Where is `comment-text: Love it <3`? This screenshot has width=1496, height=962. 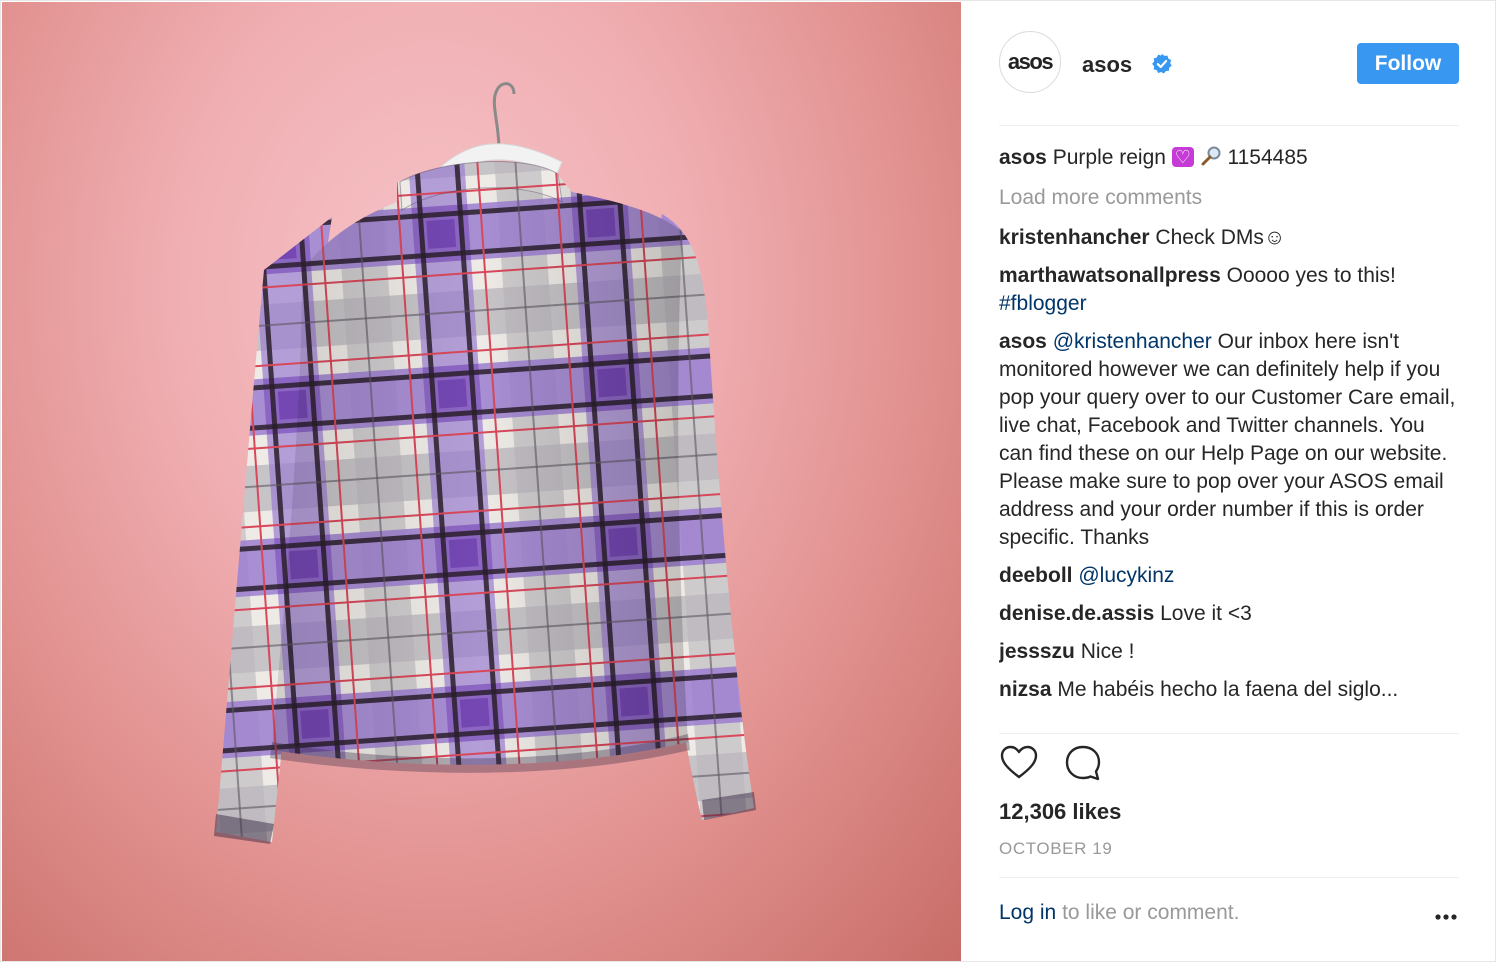
comment-text: Love it <3 is located at coordinates (1206, 613).